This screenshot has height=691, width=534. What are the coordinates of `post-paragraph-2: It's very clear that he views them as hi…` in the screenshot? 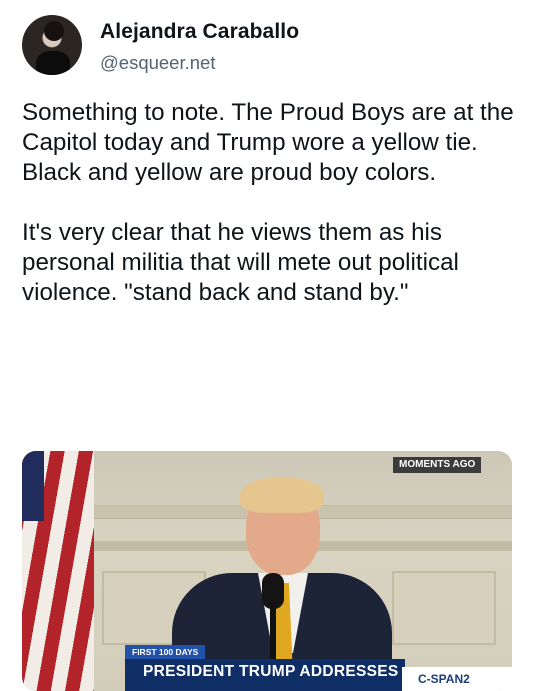 It's located at (240, 262).